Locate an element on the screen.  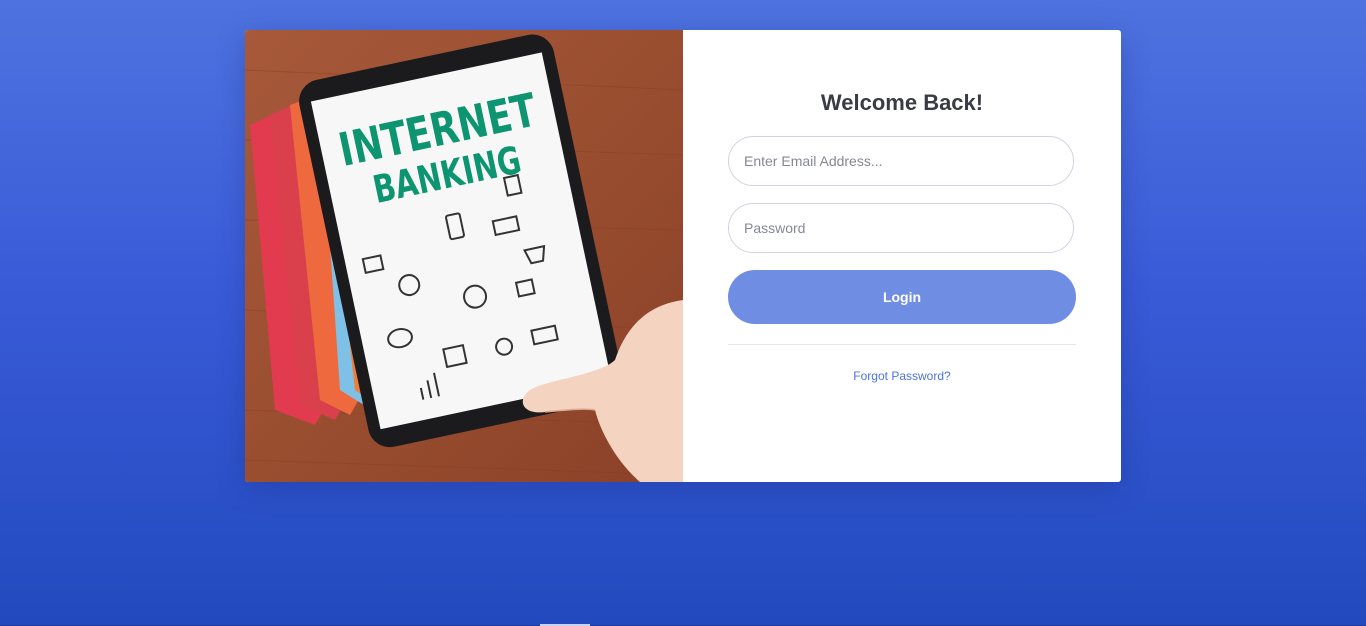
login-button: Login is located at coordinates (902, 297).